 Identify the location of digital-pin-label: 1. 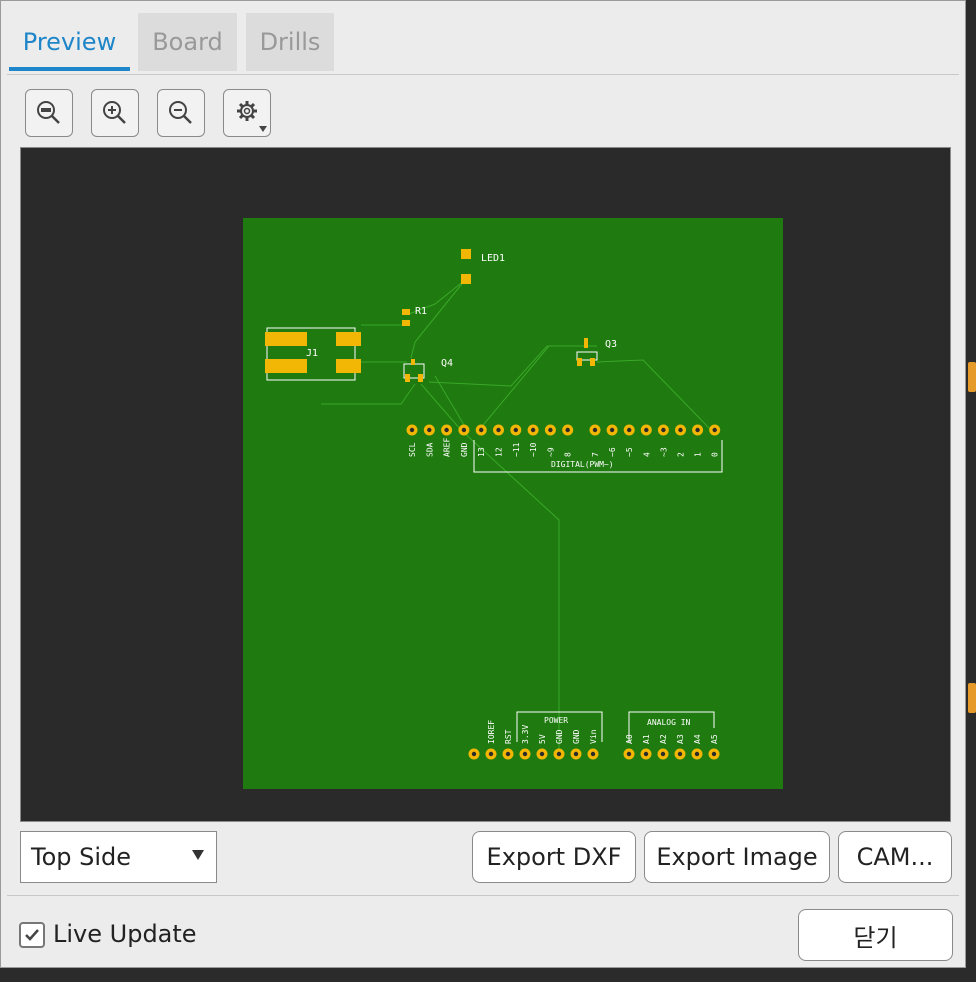
(698, 454).